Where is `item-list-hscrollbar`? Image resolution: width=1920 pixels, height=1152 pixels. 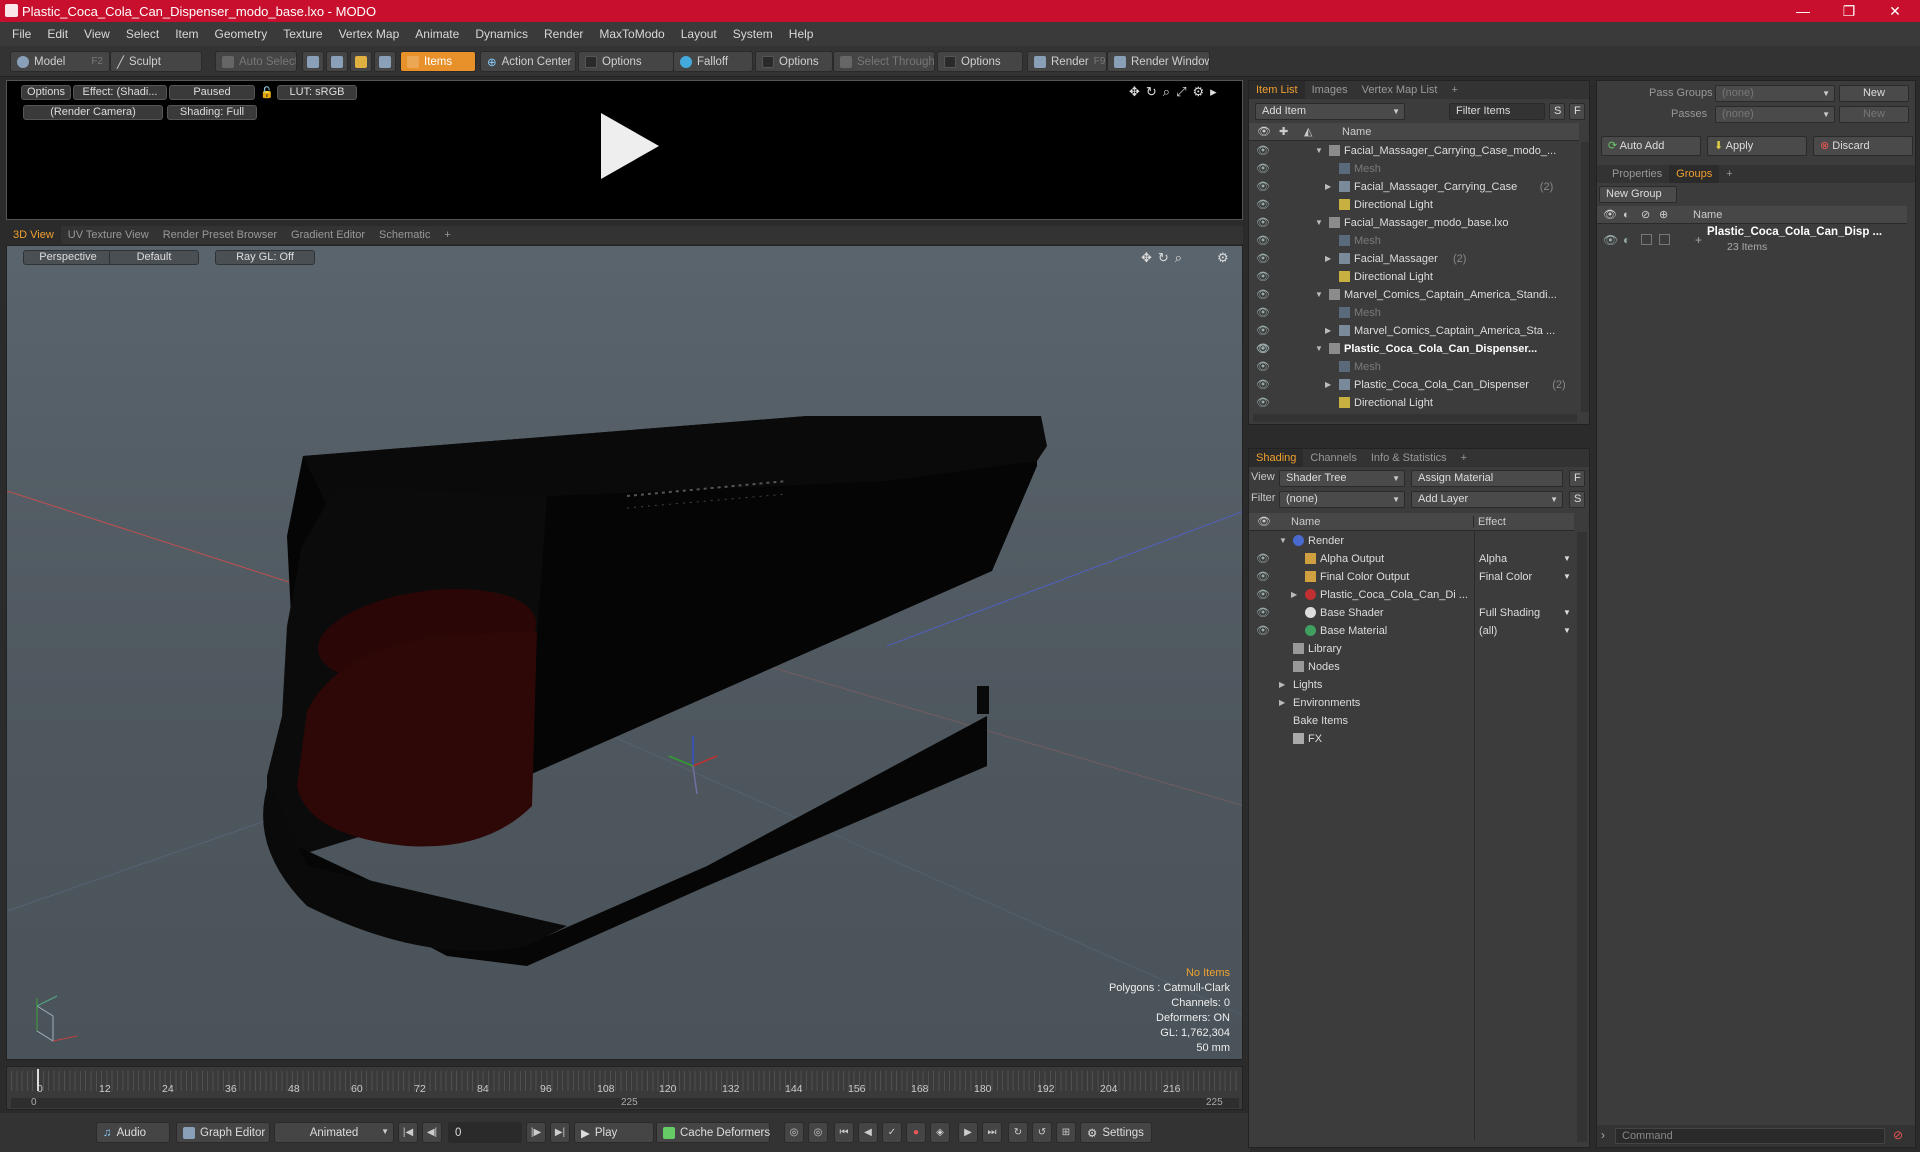 item-list-hscrollbar is located at coordinates (1415, 418).